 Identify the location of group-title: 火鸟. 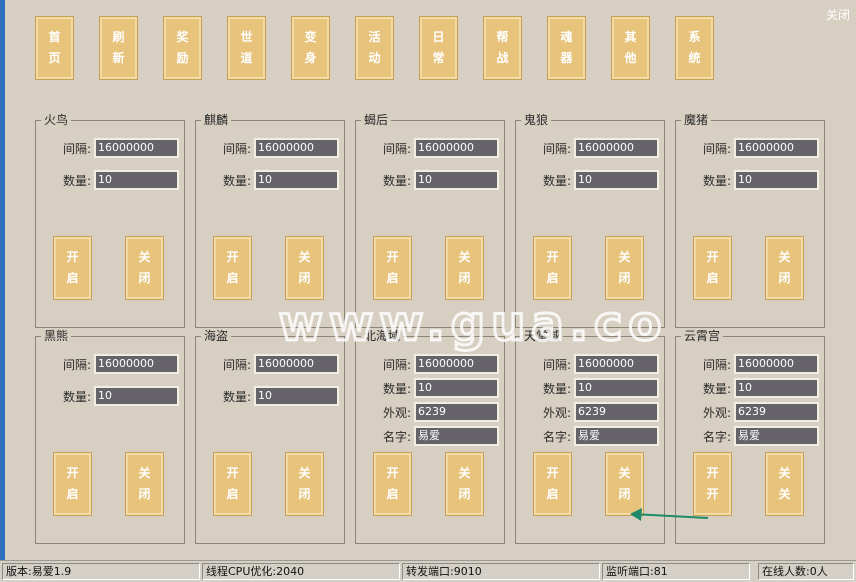
(56, 120).